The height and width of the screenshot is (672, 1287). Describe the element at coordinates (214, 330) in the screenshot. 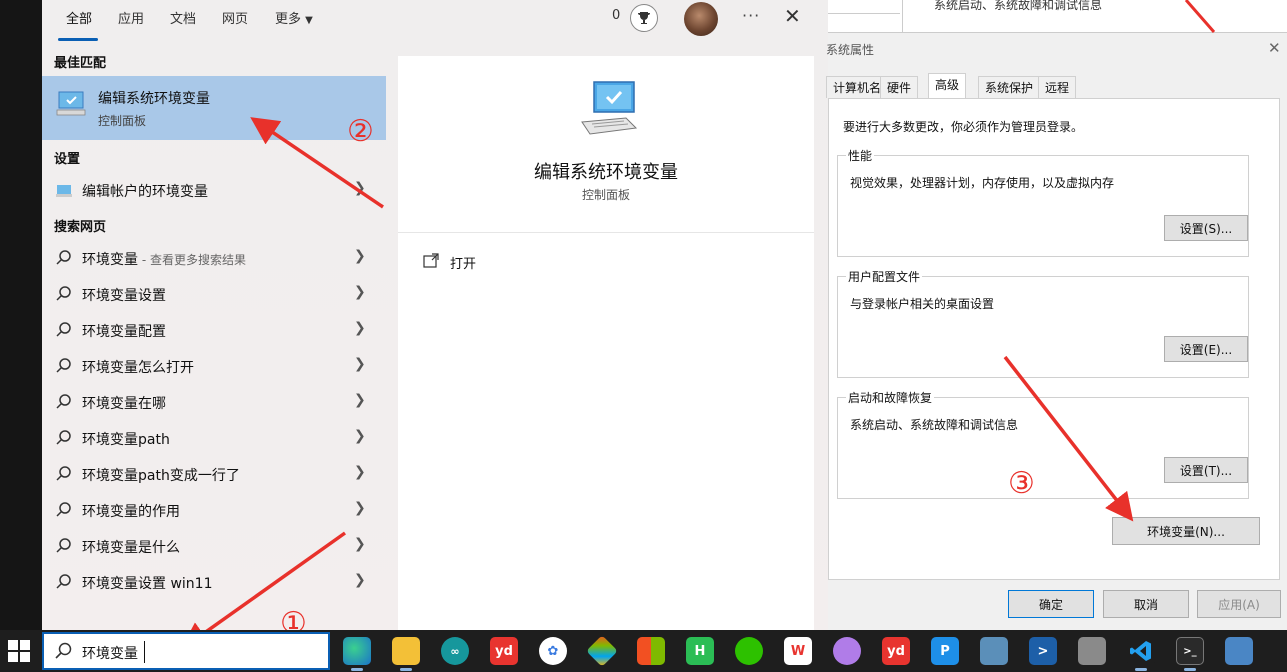

I see `web-result-item: 环境变量配置 ❯` at that location.